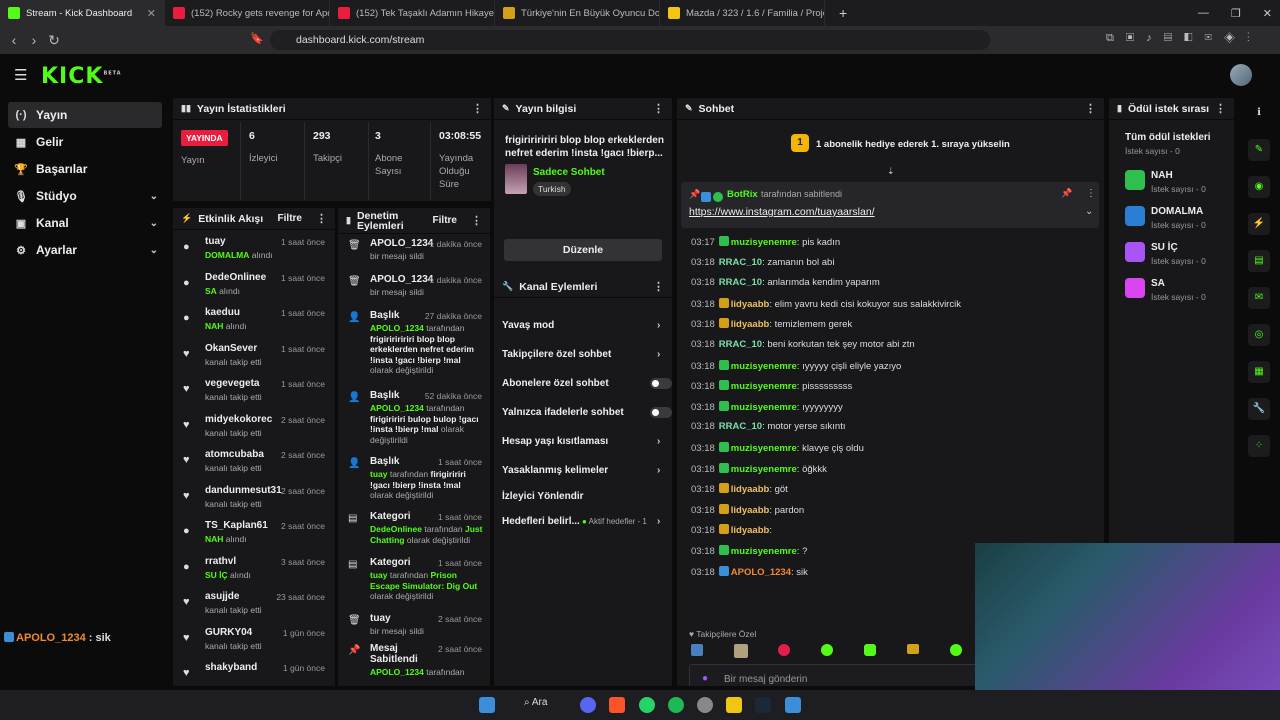 The width and height of the screenshot is (1280, 720). I want to click on chat-message: 03:18 muzisyenemre: pisssssssss, so click(771, 386).